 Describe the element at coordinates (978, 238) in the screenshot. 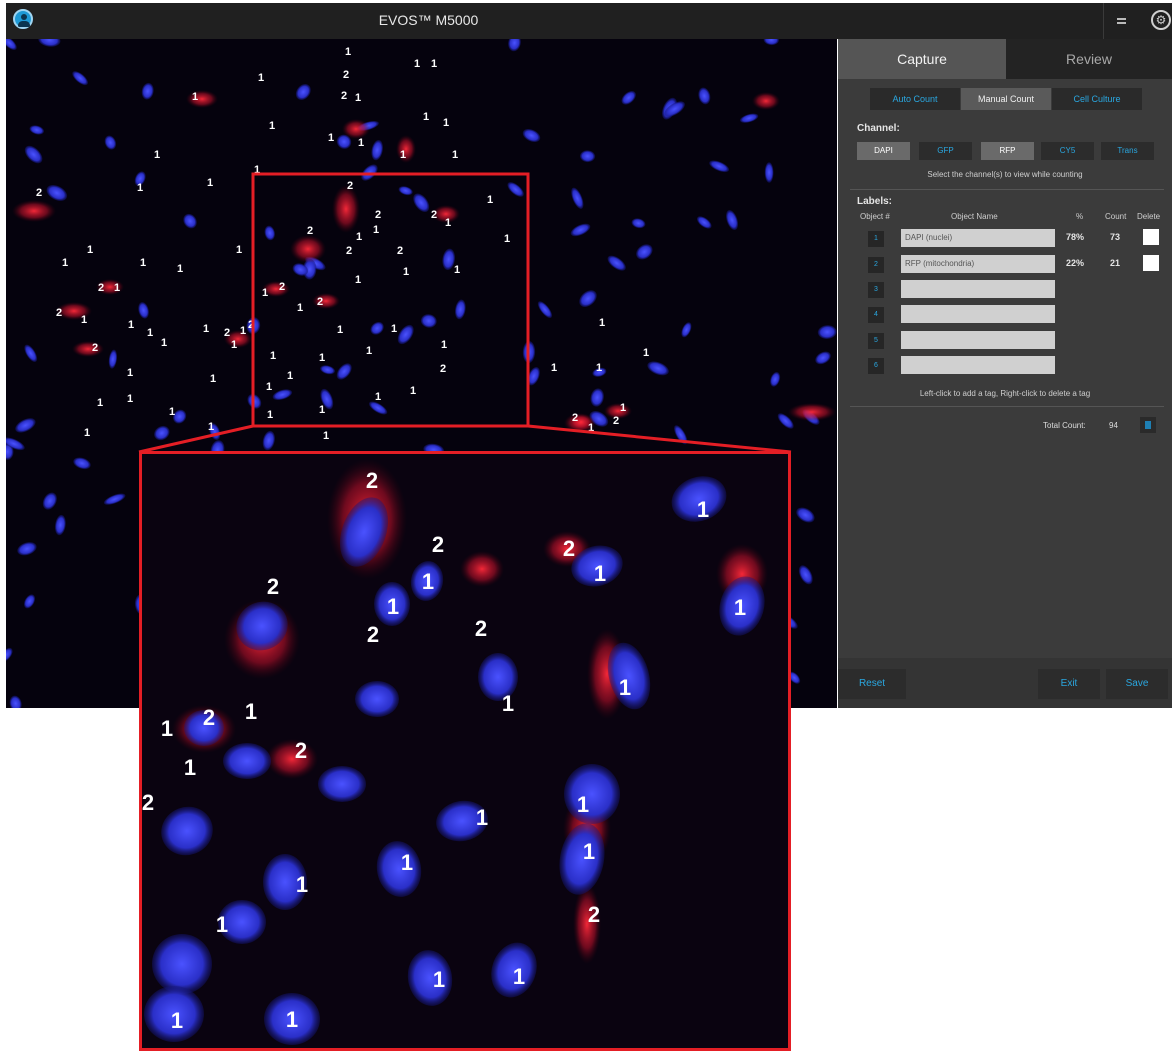

I see `object-name-field: DAPI (nuclei)` at that location.